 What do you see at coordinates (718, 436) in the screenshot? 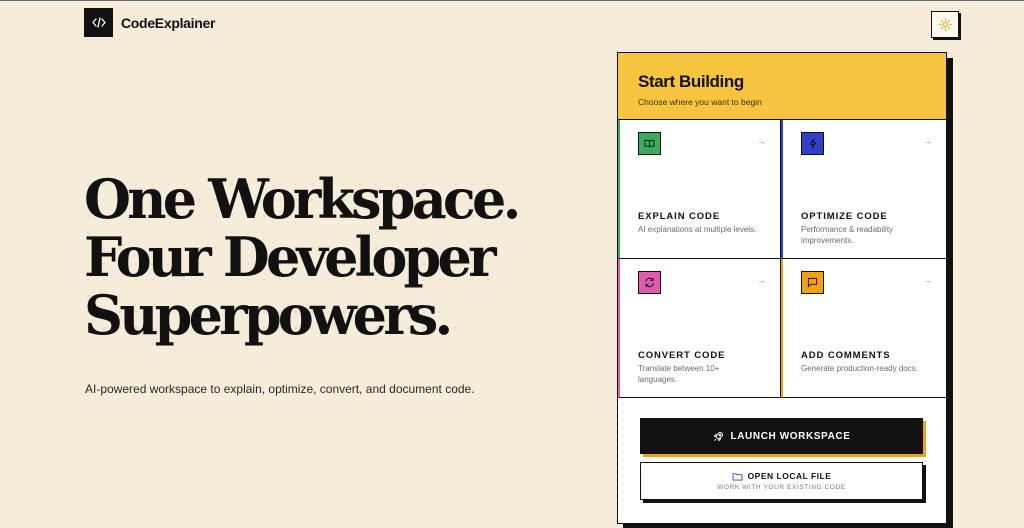
I see `rocket-icon` at bounding box center [718, 436].